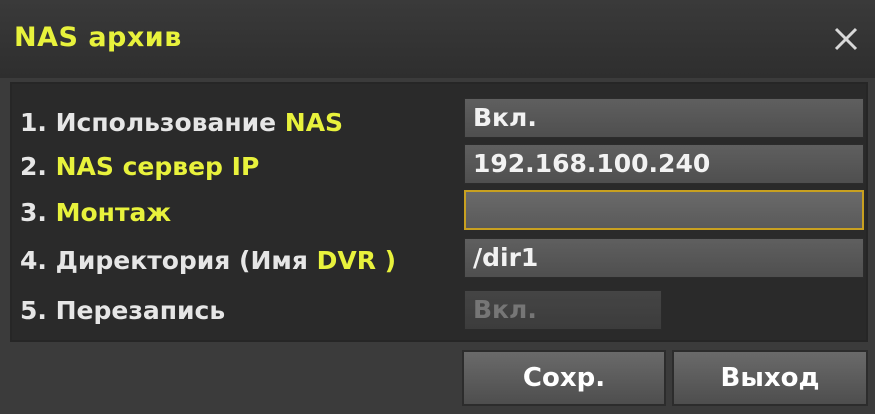  I want to click on overwrite-select: Вкл., so click(563, 310).